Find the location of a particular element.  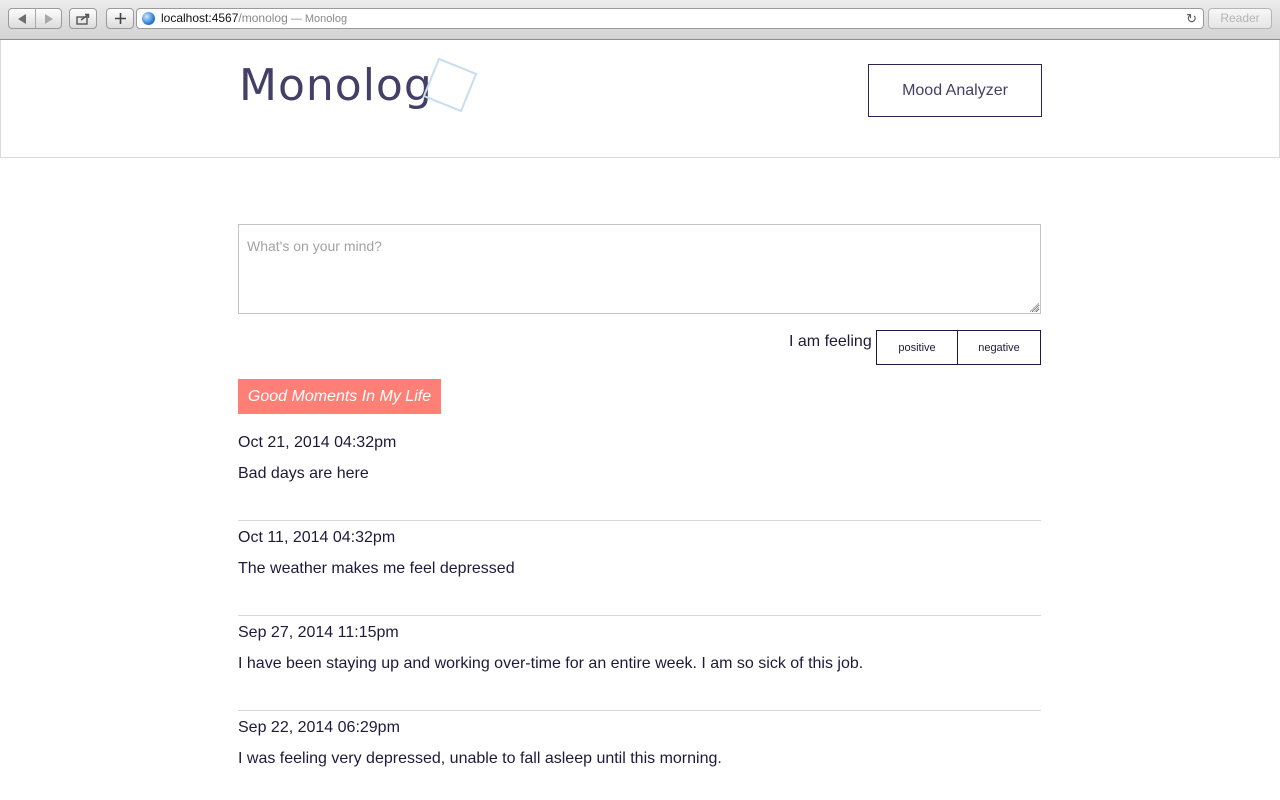

entry-date: Sep 27, 2014 11:15pm is located at coordinates (318, 632).